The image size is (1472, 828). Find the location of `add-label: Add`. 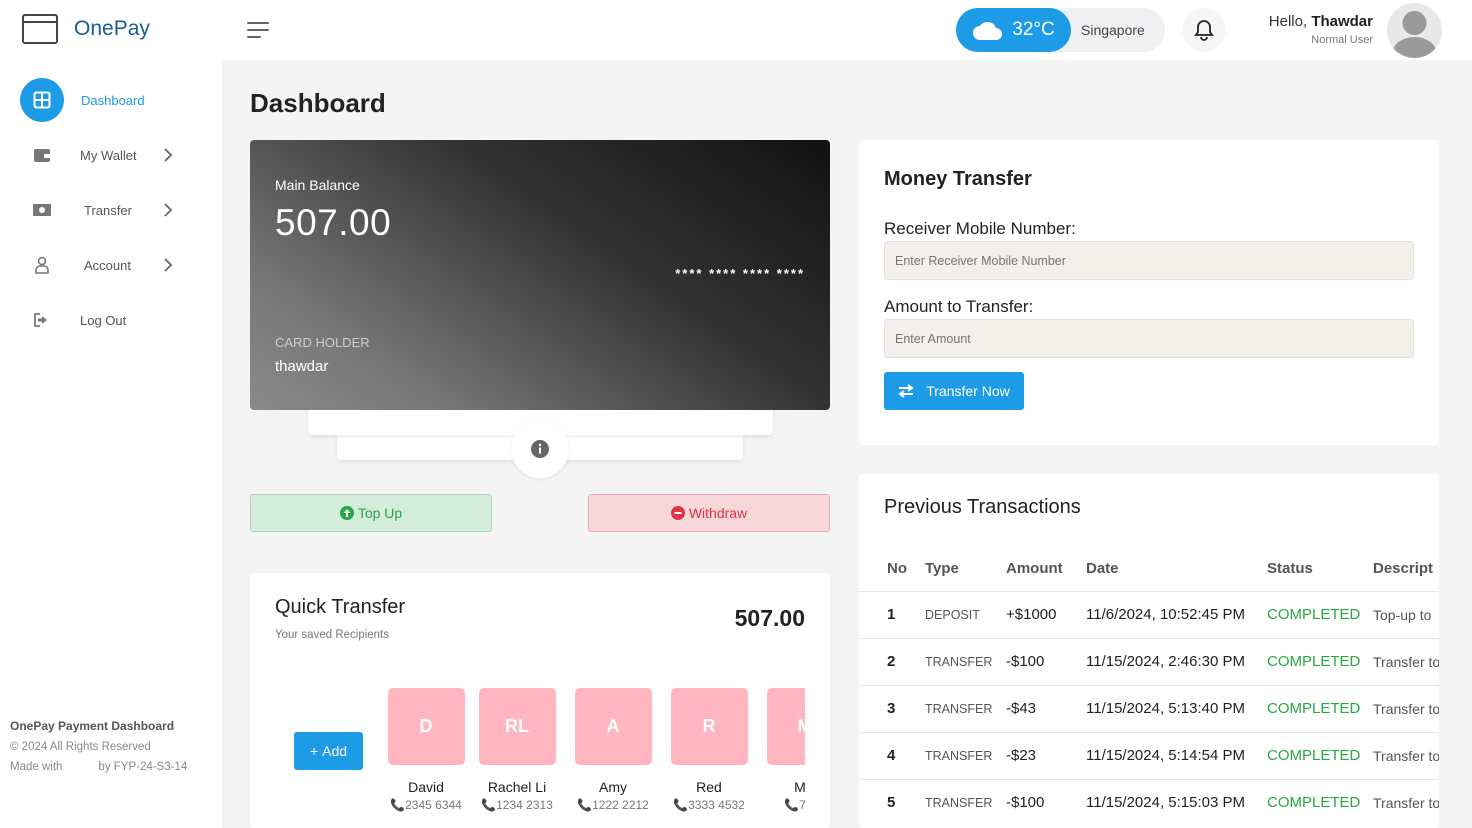

add-label: Add is located at coordinates (335, 751).